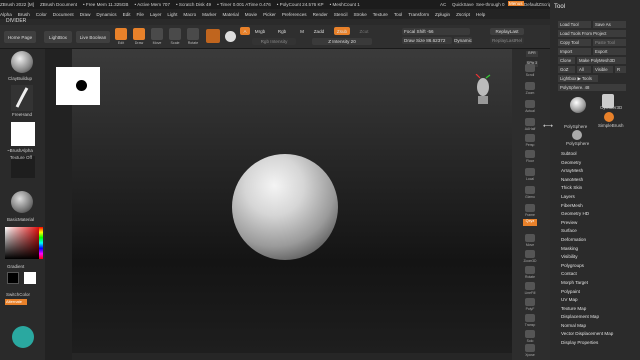 This screenshot has width=640, height=360. Describe the element at coordinates (209, 14) in the screenshot. I see `menu-marker: Marker` at that location.